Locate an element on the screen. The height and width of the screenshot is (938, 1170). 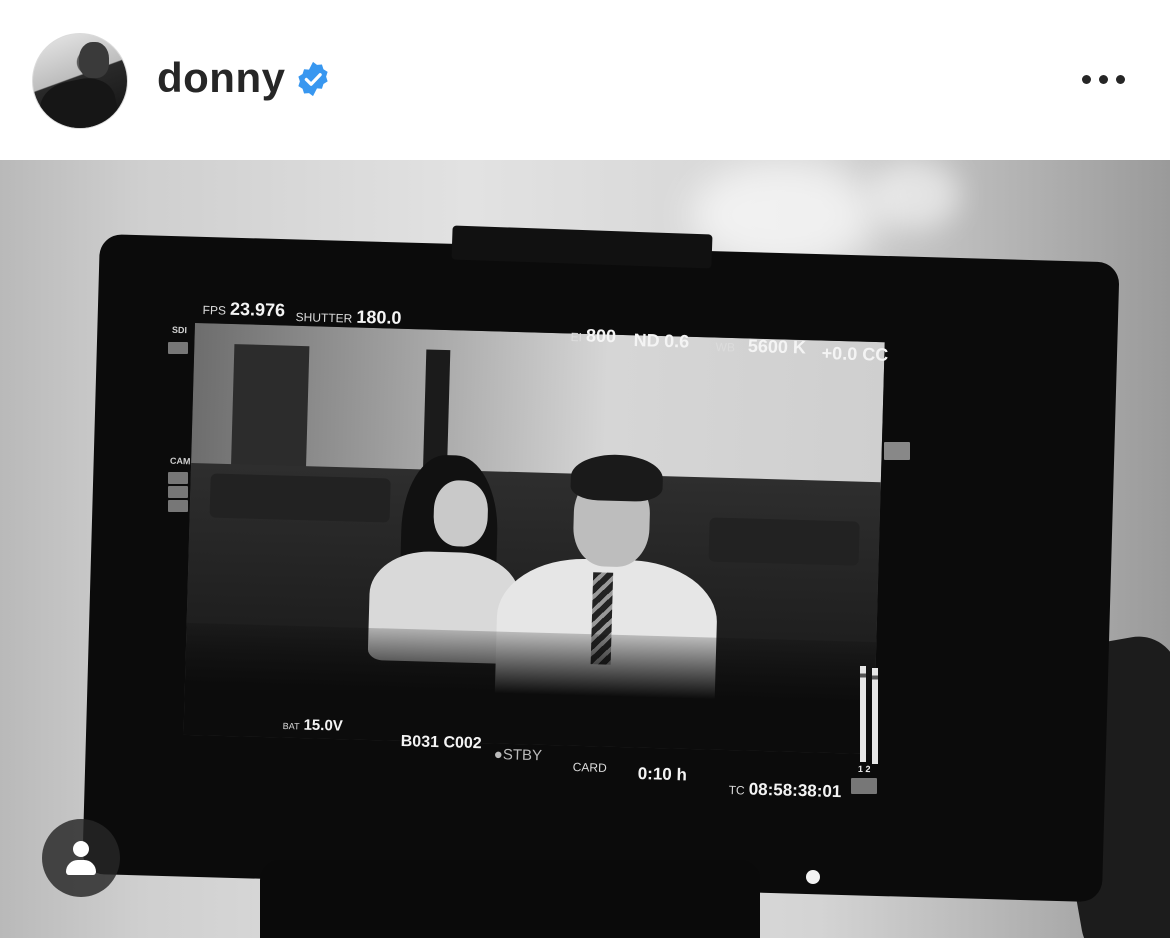
wb-readout: WB 5600 K is located at coordinates (760, 347).